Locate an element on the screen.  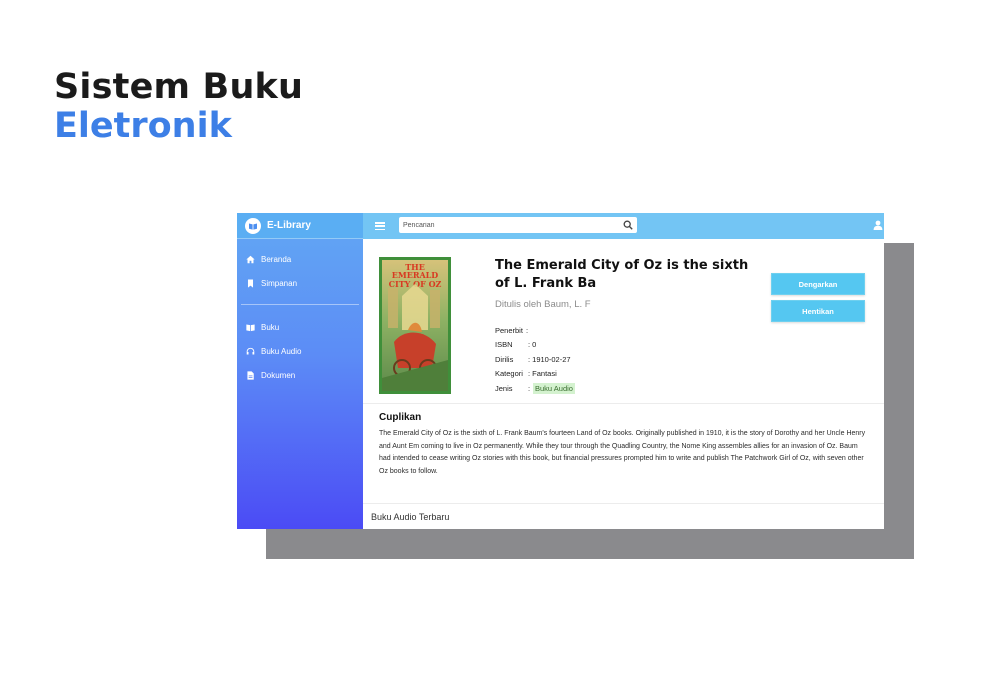
document-icon is located at coordinates (250, 375).